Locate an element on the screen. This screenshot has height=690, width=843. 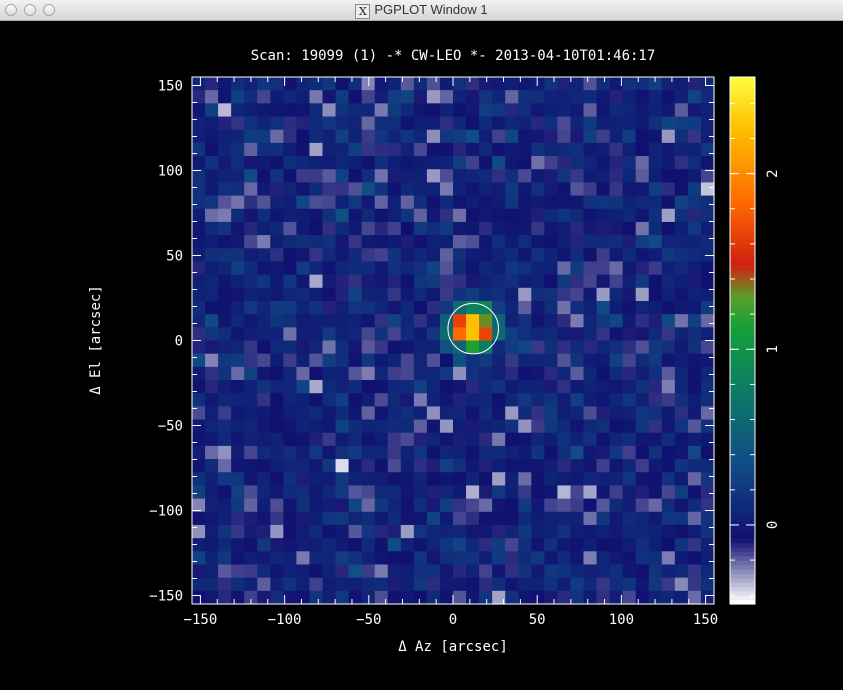
y-tick-label: −100 is located at coordinates (166, 512).